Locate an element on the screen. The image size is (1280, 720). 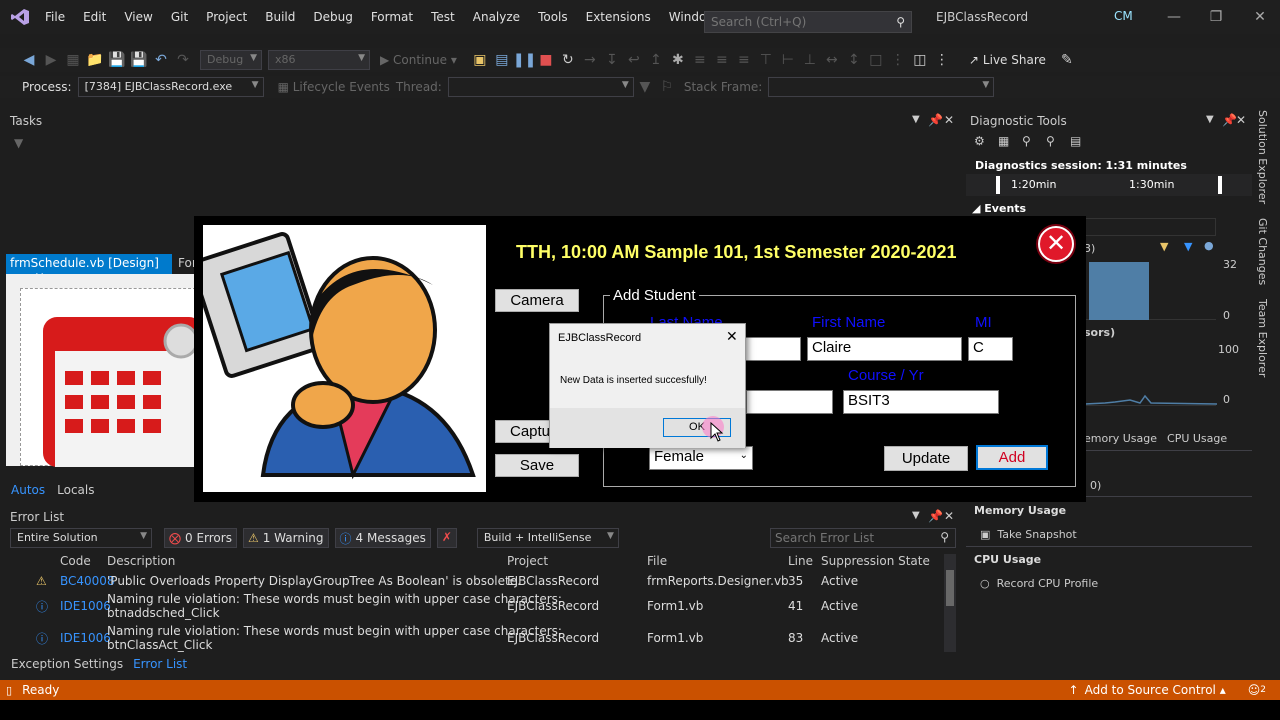
timeline-end-handle is located at coordinates (1220, 185).